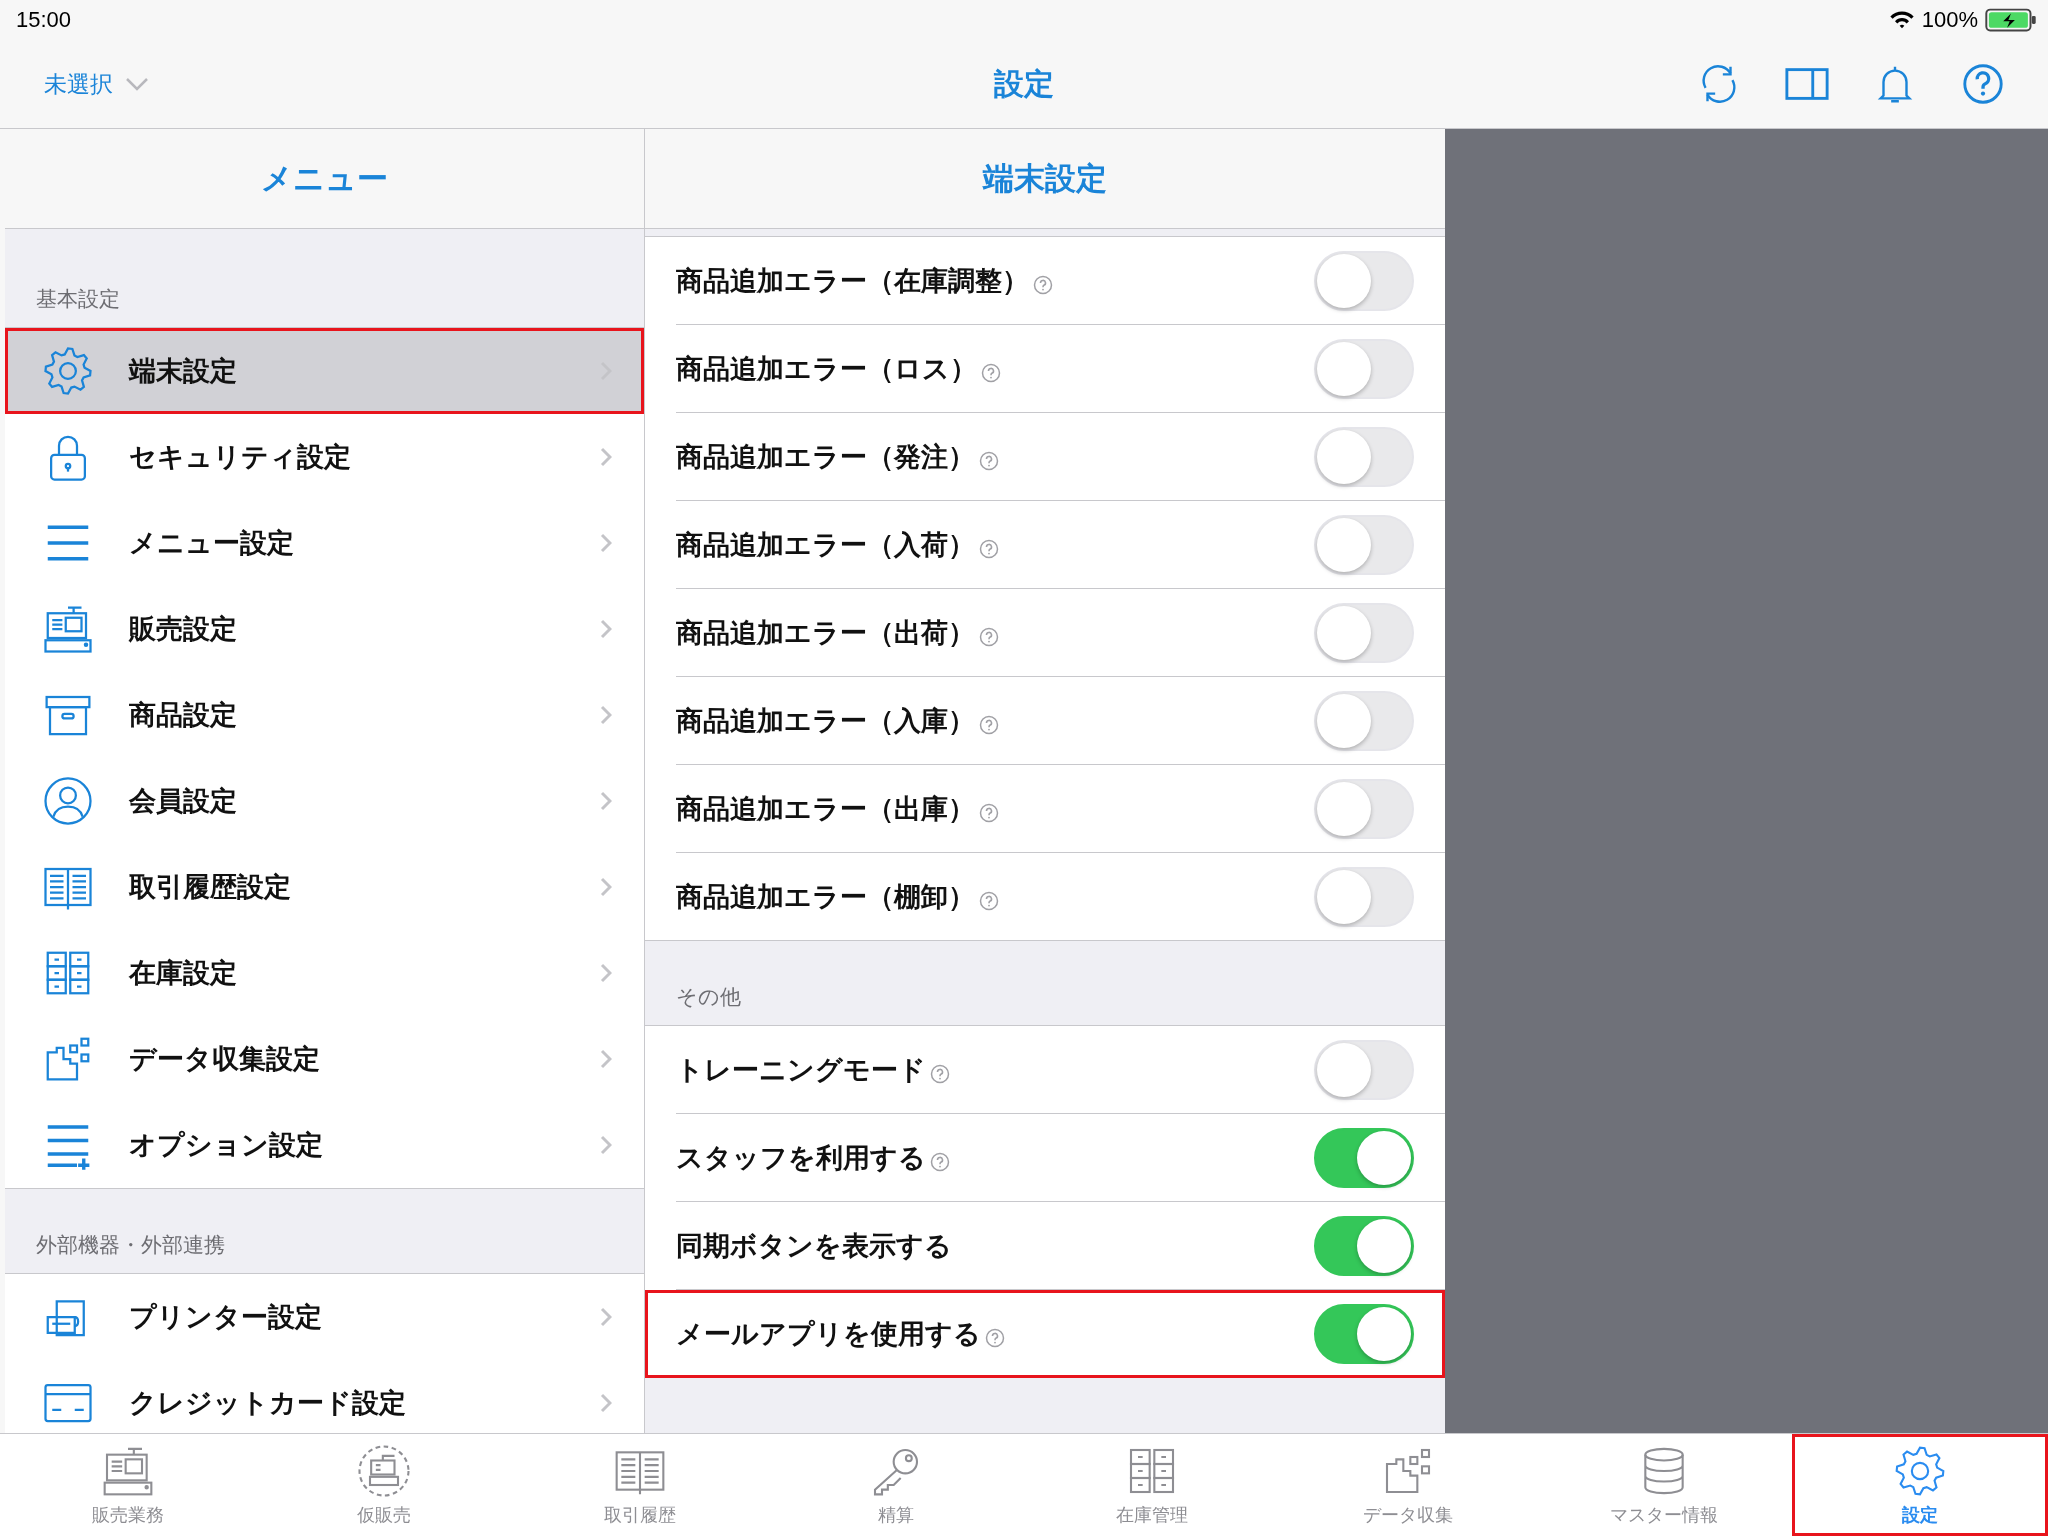 This screenshot has height=1536, width=2048. I want to click on menu-title: メニュー, so click(324, 178).